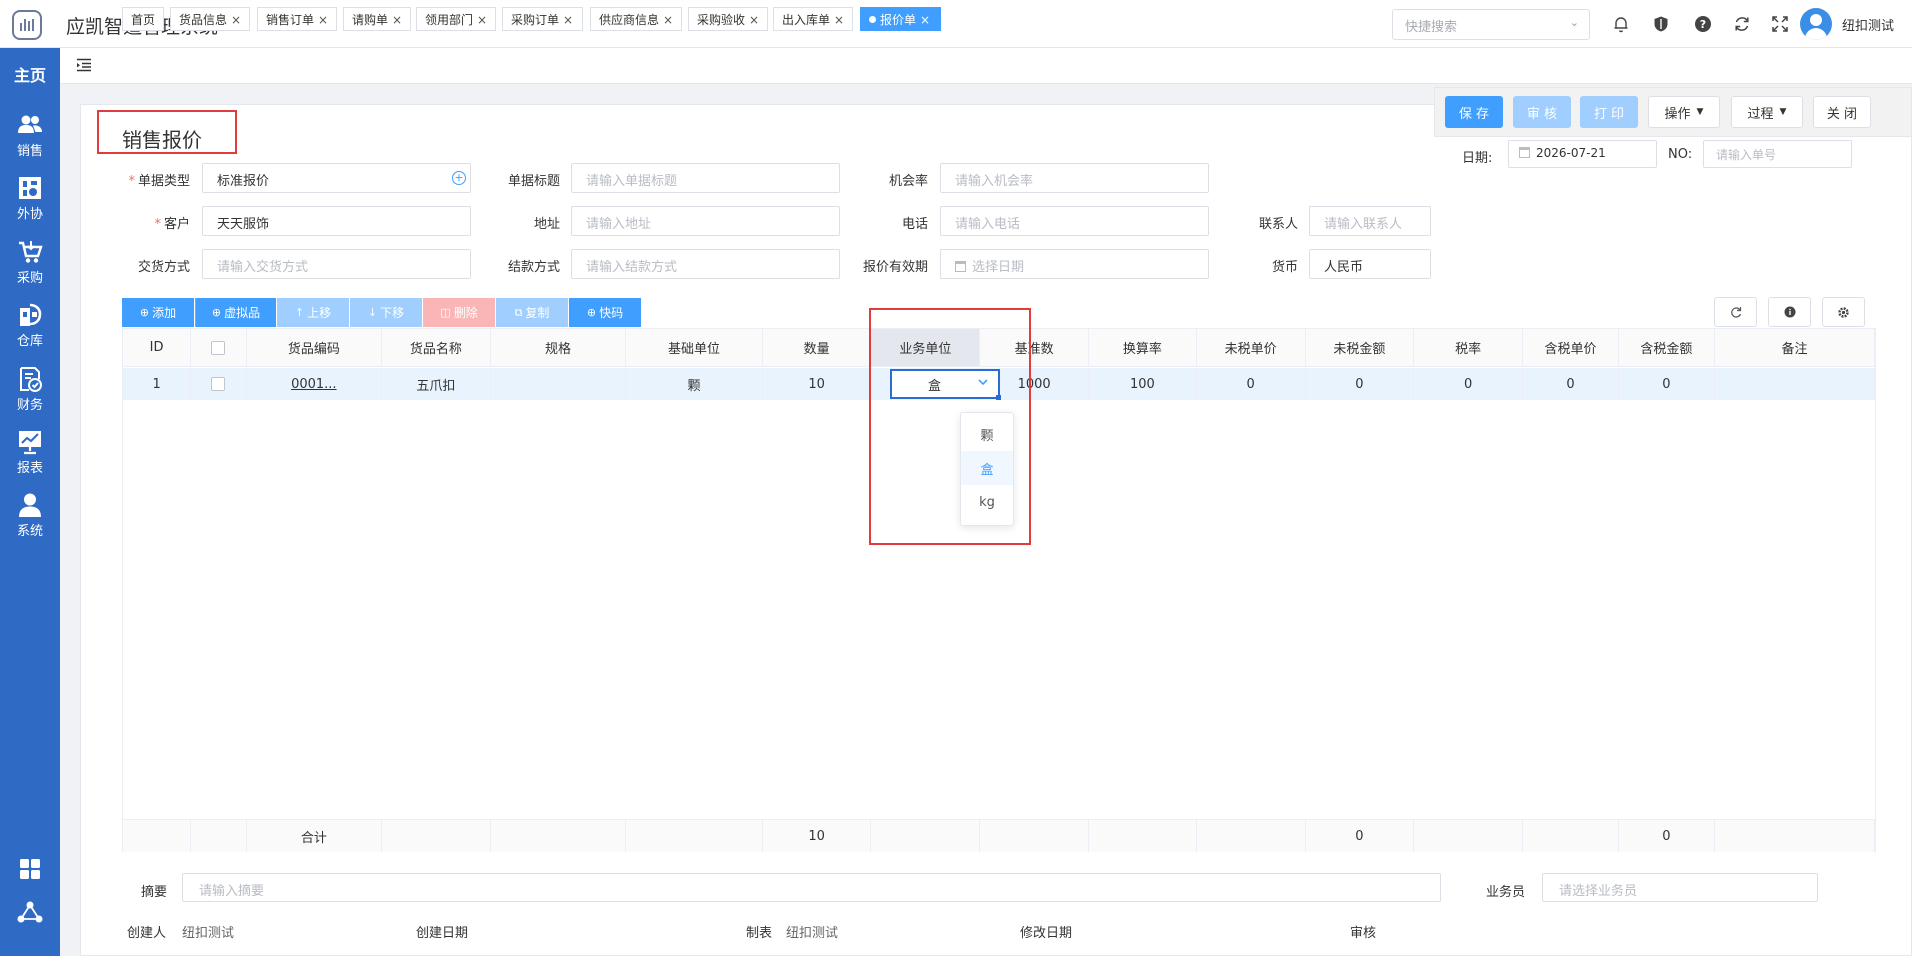 The height and width of the screenshot is (956, 1912). Describe the element at coordinates (459, 178) in the screenshot. I see `add-circle-icon: +` at that location.